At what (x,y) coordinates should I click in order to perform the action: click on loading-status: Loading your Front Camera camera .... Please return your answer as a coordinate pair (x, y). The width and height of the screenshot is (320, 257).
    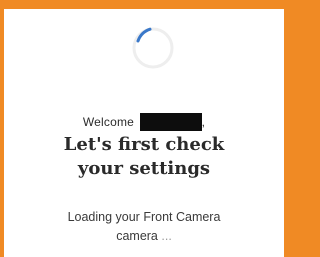
    Looking at the image, I should click on (144, 227).